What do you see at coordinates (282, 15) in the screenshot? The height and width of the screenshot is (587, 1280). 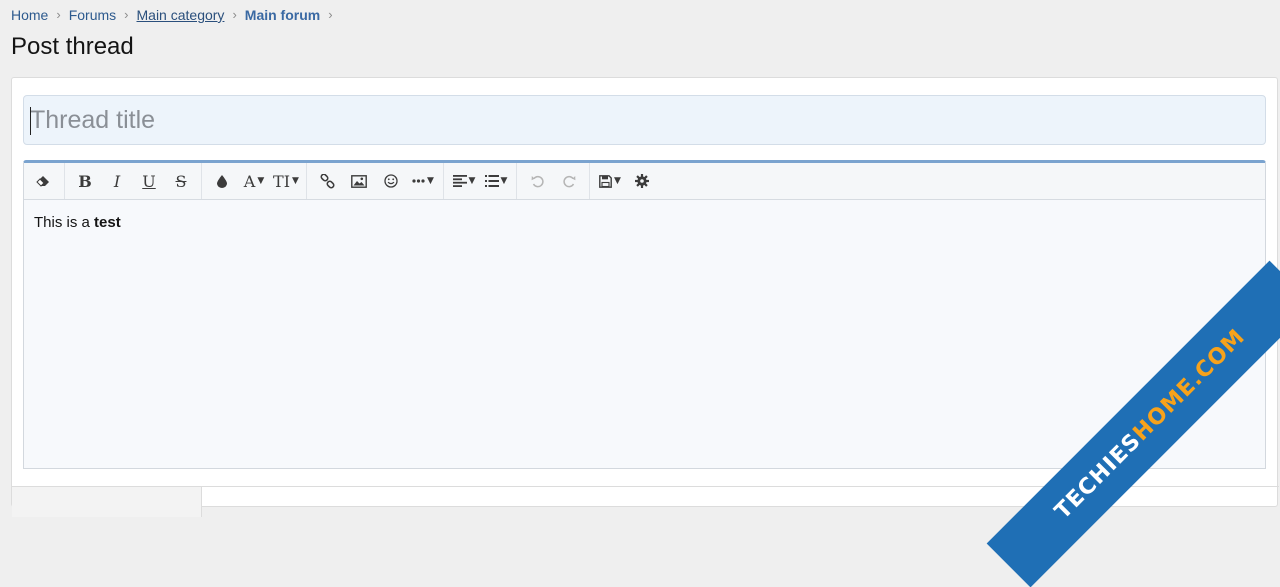 I see `breadcrumb-main-forum-link: Main forum` at bounding box center [282, 15].